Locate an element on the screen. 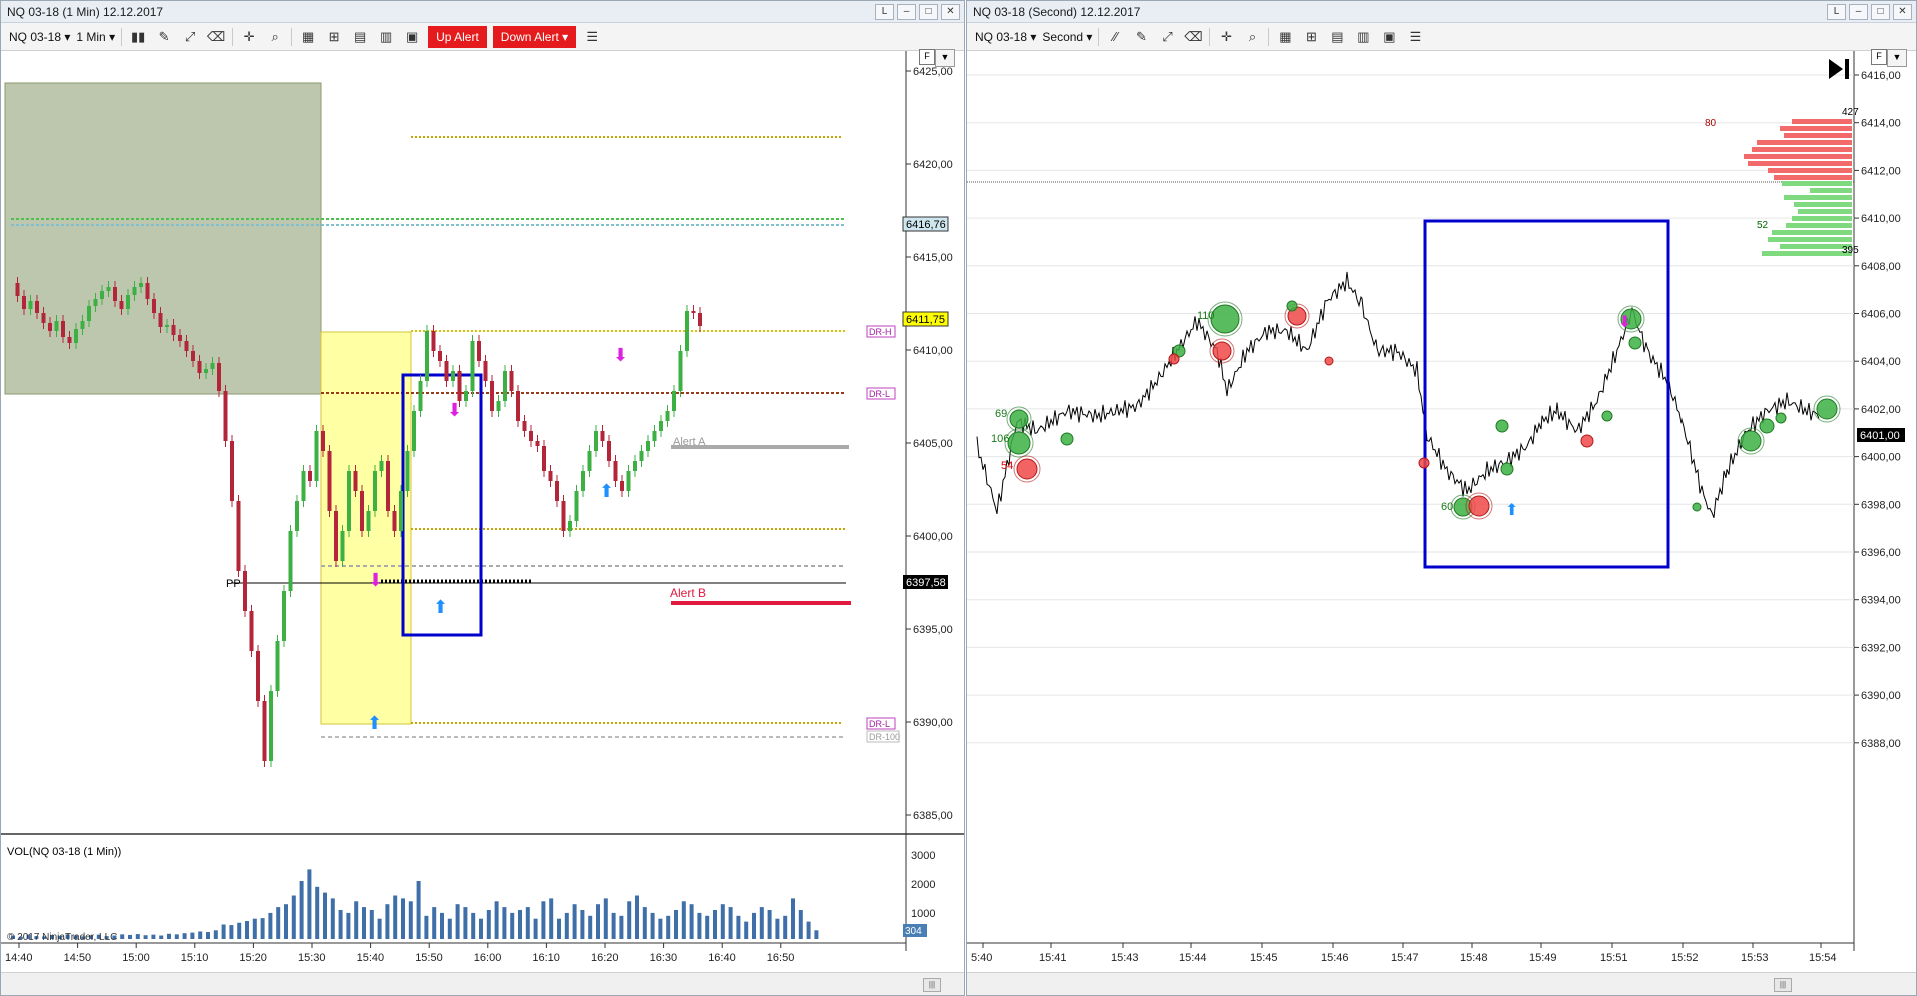 The width and height of the screenshot is (1917, 996). right-scrollbar: ||| is located at coordinates (1441, 983).